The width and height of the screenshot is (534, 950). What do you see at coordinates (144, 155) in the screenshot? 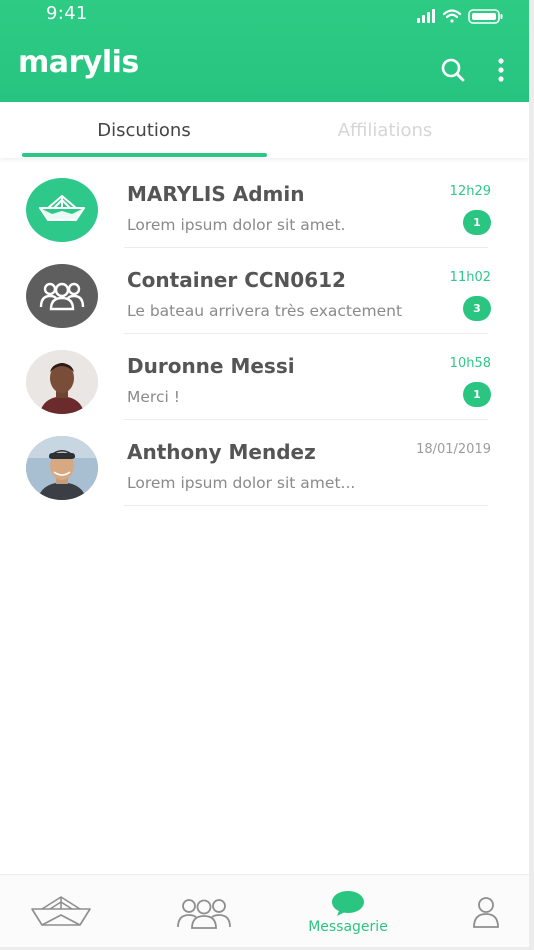
I see `active-tab-indicator` at bounding box center [144, 155].